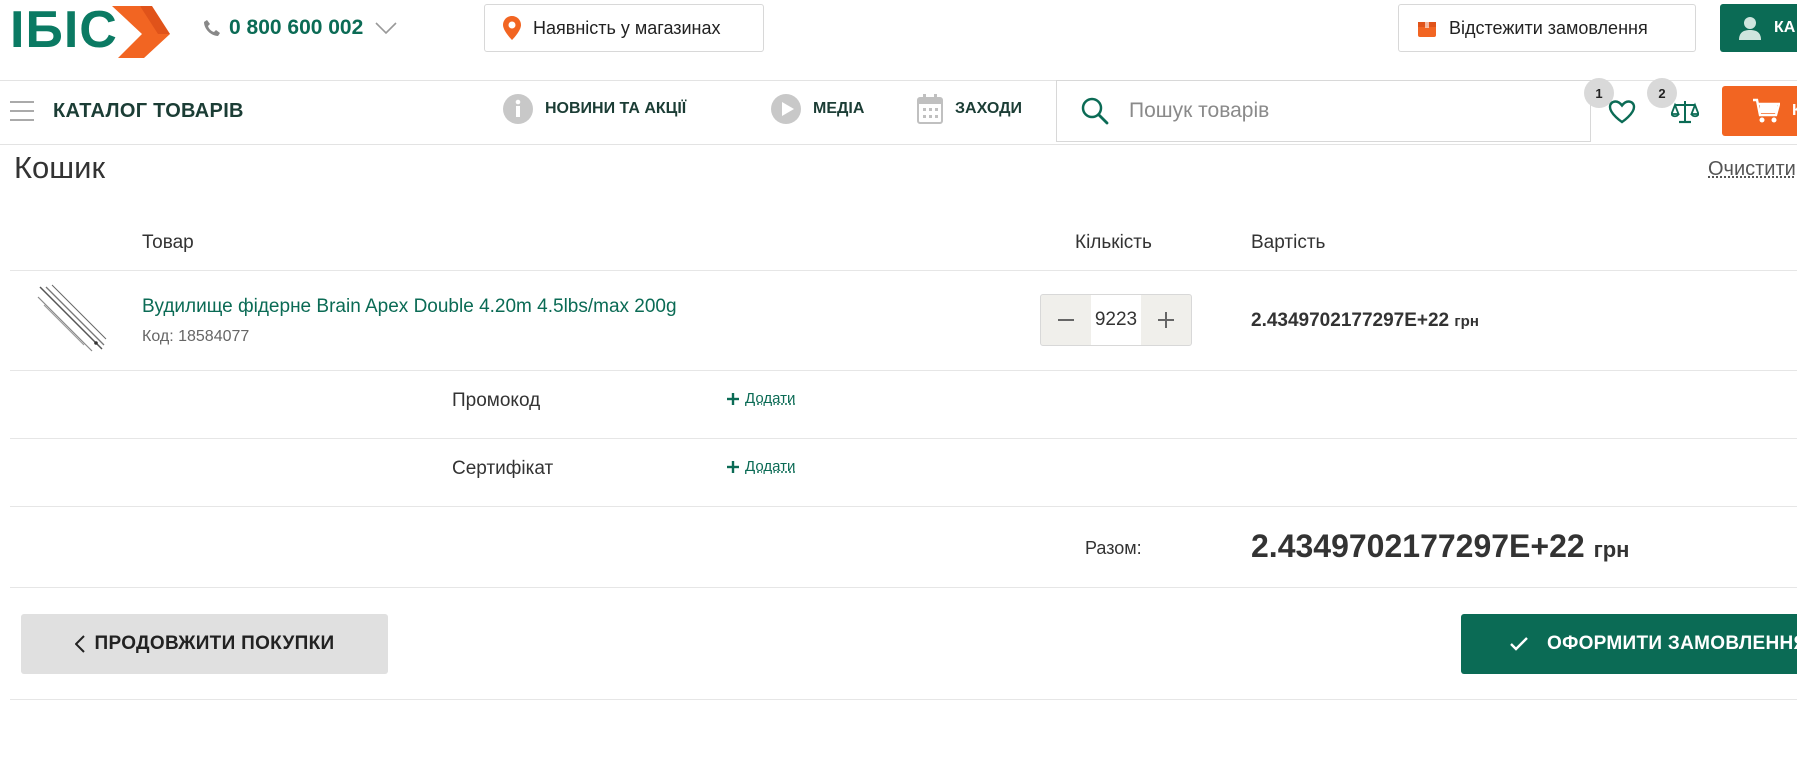 Image resolution: width=1797 pixels, height=757 pixels. I want to click on continue-shopping-button: ПРОДОВЖИТИ ПОКУПКИ, so click(204, 644).